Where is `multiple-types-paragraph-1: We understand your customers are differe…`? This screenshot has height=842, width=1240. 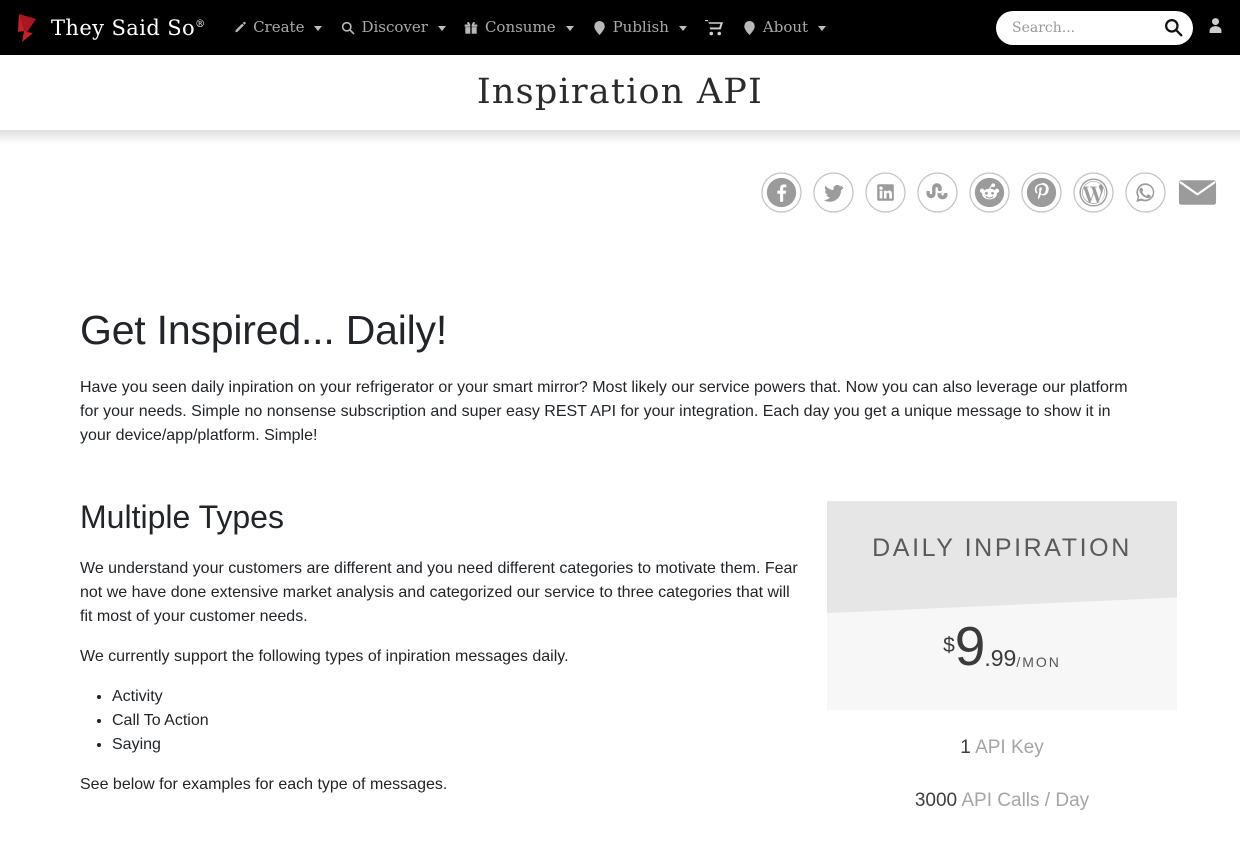
multiple-types-paragraph-1: We understand your customers are differe… is located at coordinates (439, 592).